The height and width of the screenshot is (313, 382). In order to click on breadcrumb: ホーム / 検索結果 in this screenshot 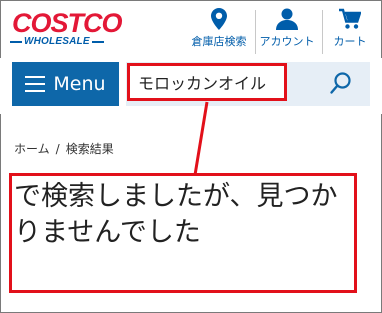, I will do `click(64, 148)`.